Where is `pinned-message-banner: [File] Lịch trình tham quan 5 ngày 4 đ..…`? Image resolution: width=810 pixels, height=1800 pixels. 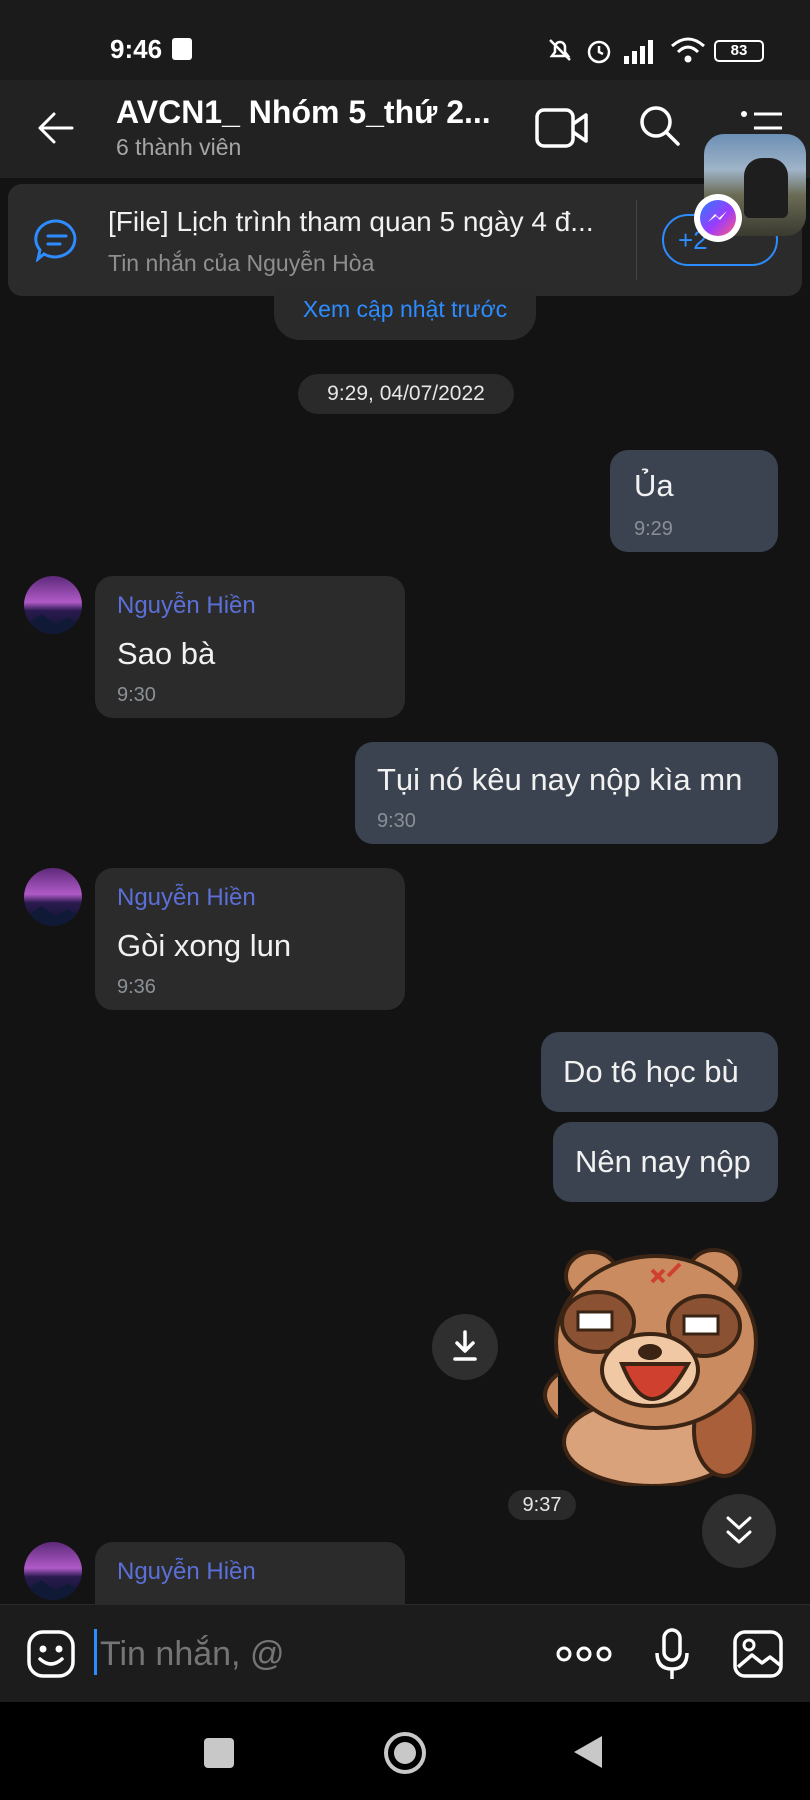 pinned-message-banner: [File] Lịch trình tham quan 5 ngày 4 đ..… is located at coordinates (405, 240).